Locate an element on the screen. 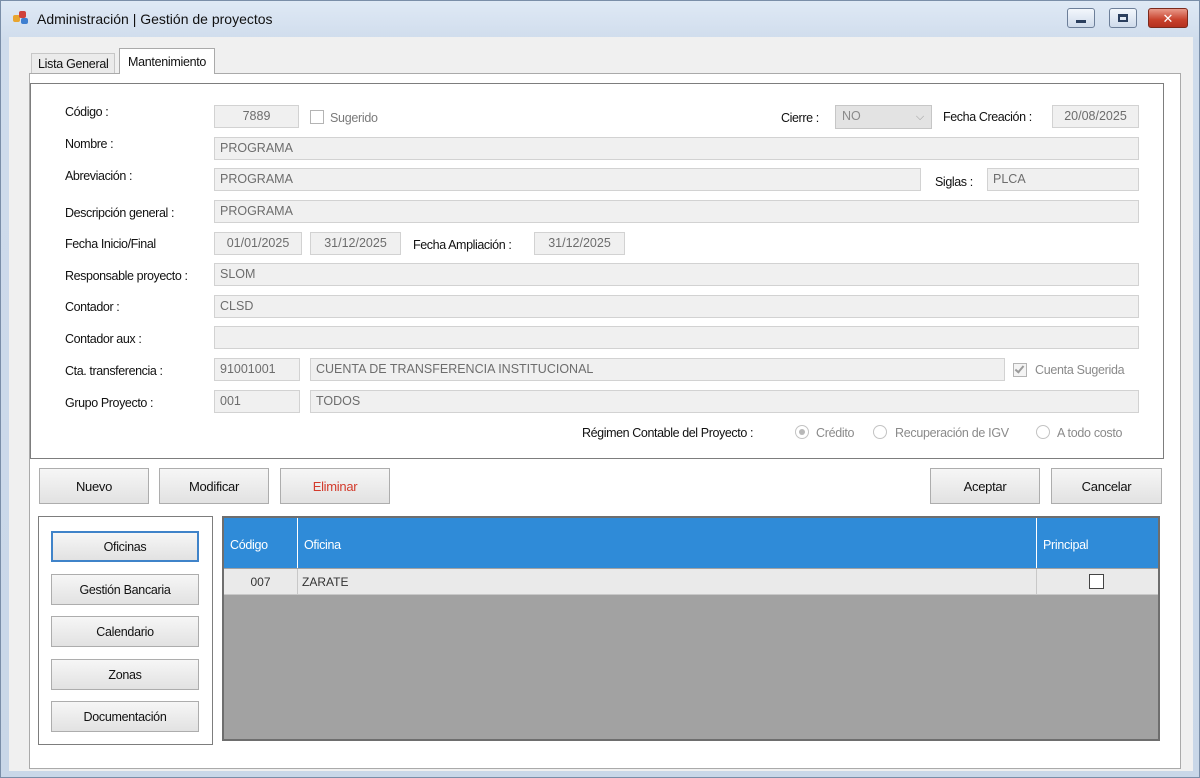 This screenshot has width=1200, height=778. cta-transferencia-name-field: CUENTA DE TRANSFERENCIA INSTITUCIONAL is located at coordinates (657, 369).